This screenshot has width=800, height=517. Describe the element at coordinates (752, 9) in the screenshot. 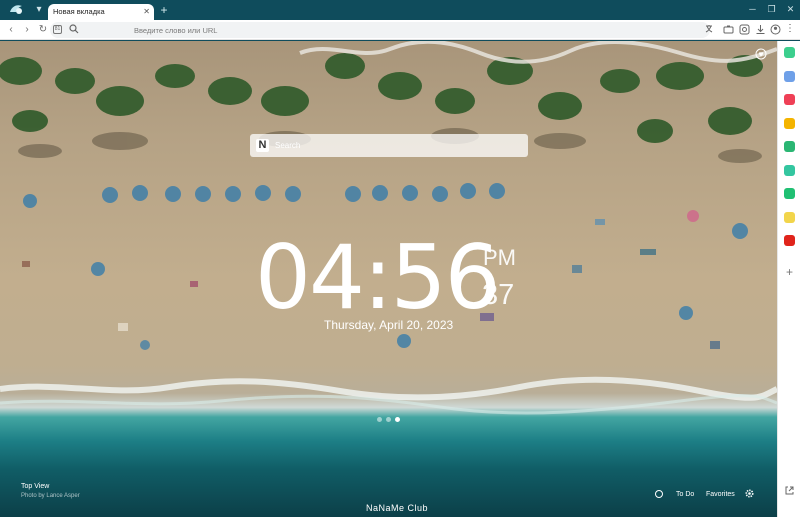

I see `minimize-icon: ─` at that location.